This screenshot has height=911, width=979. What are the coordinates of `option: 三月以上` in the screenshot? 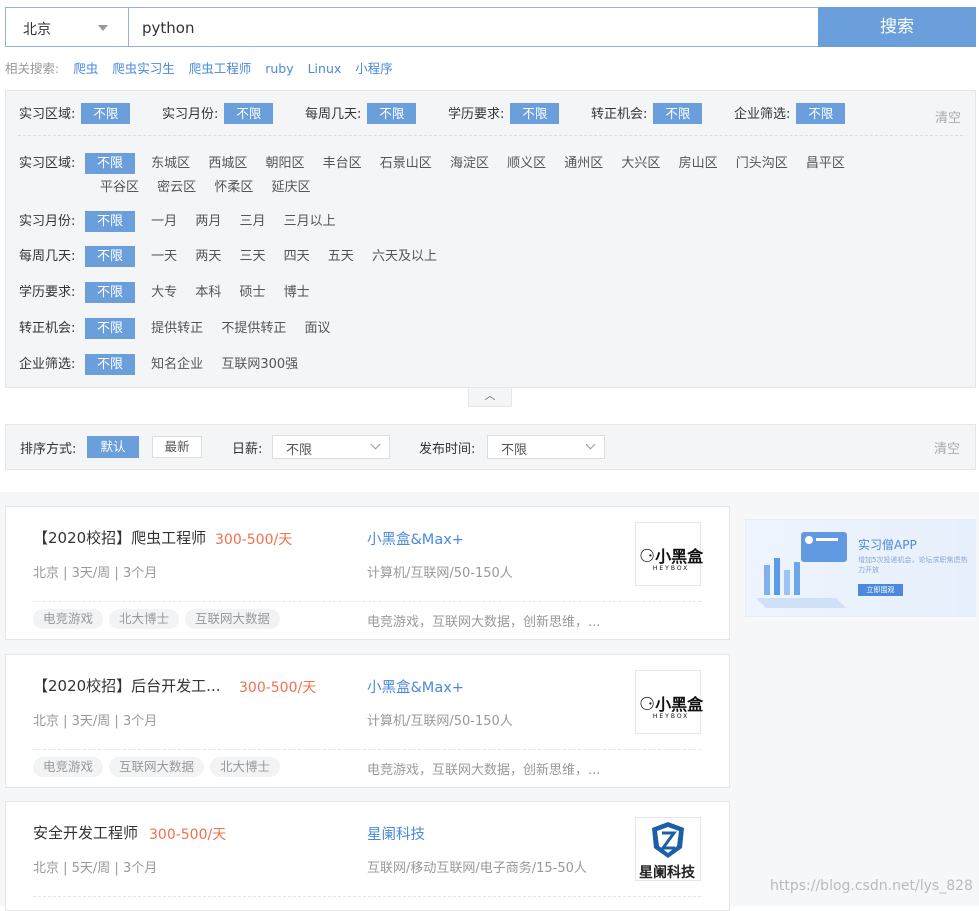 It's located at (310, 219).